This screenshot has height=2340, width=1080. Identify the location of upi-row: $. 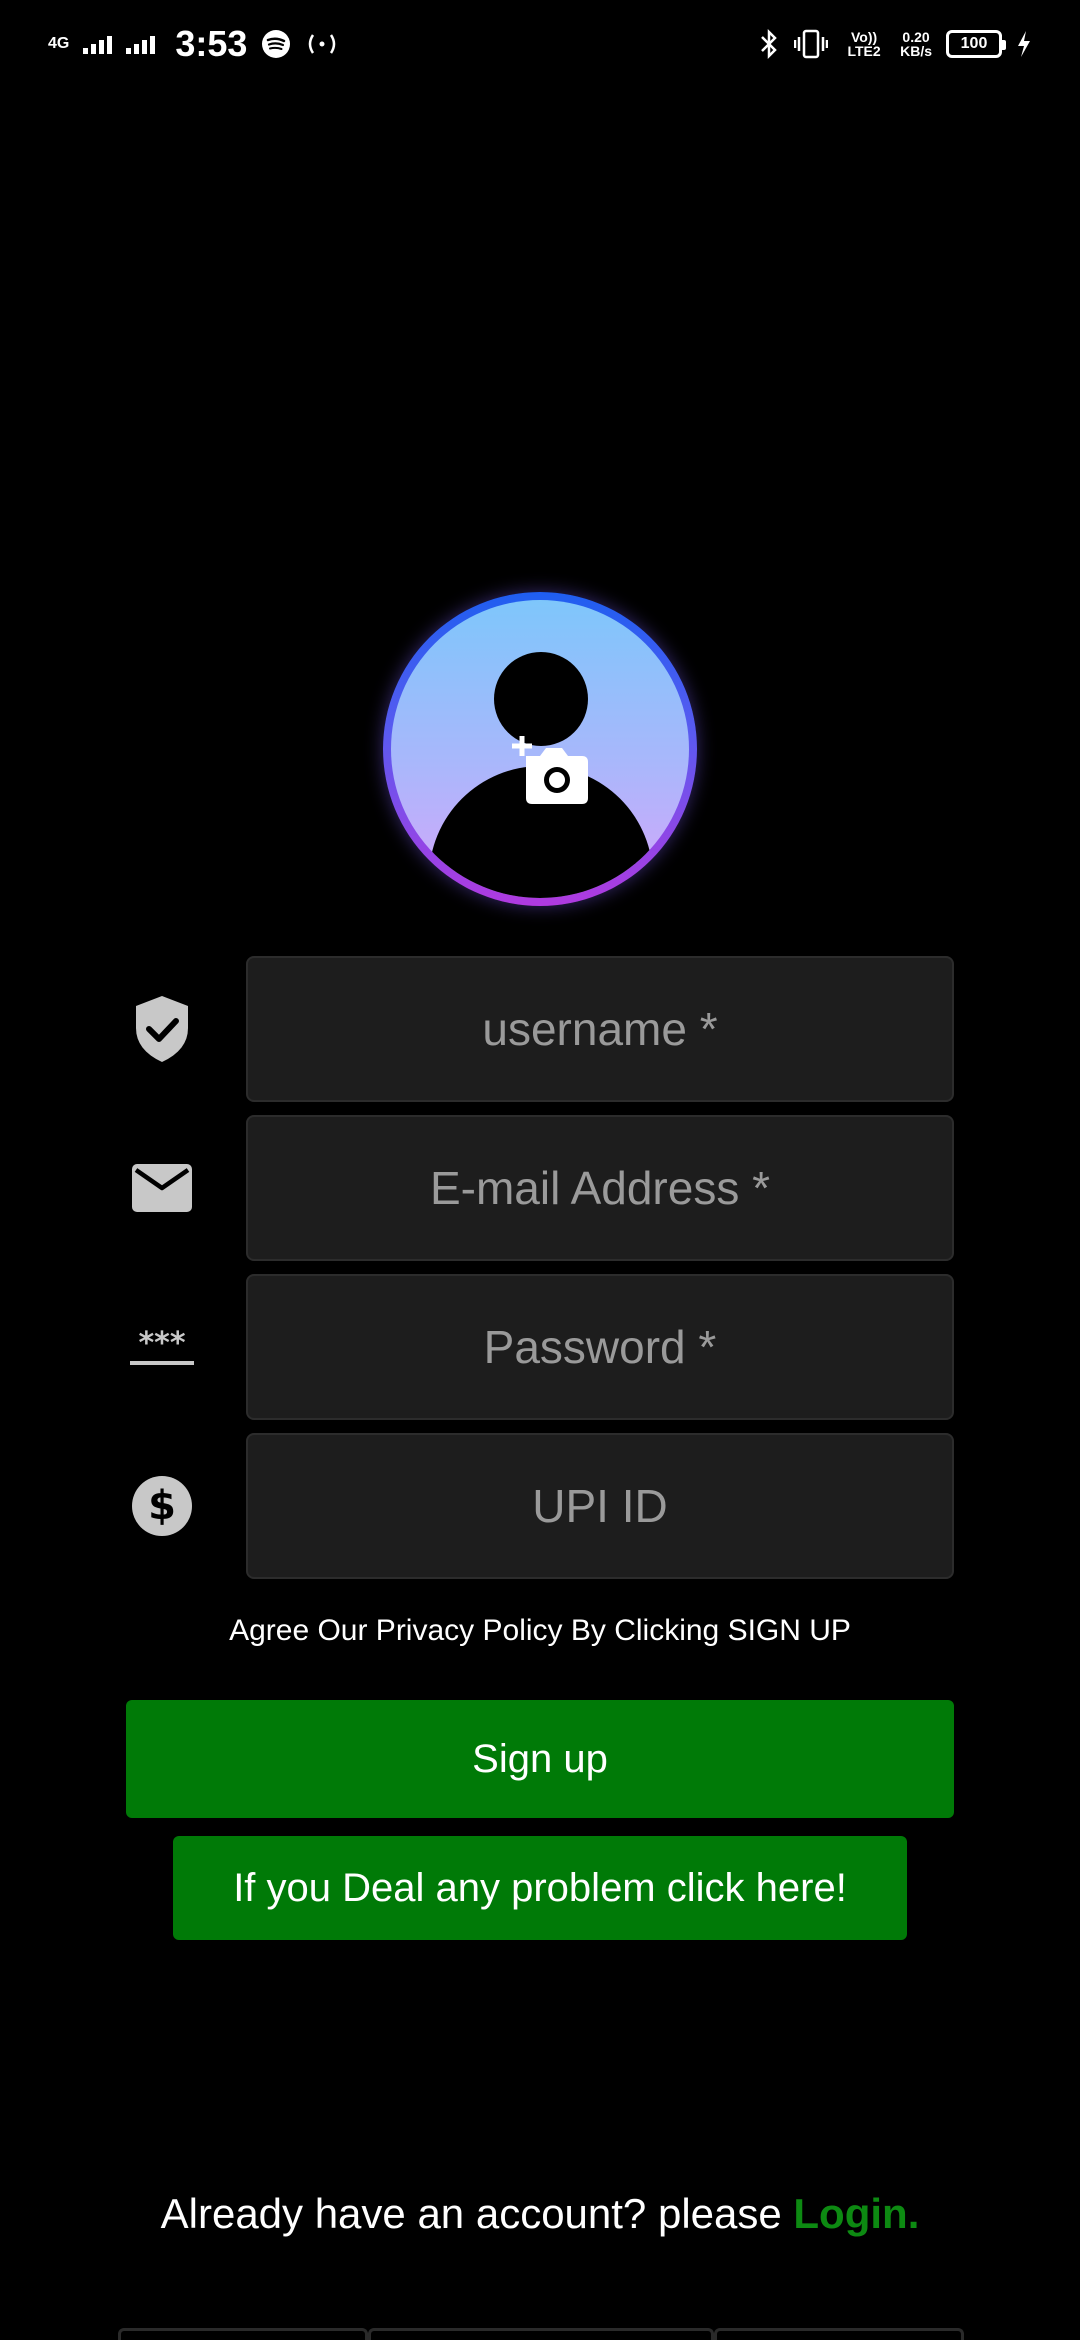
(540, 1506).